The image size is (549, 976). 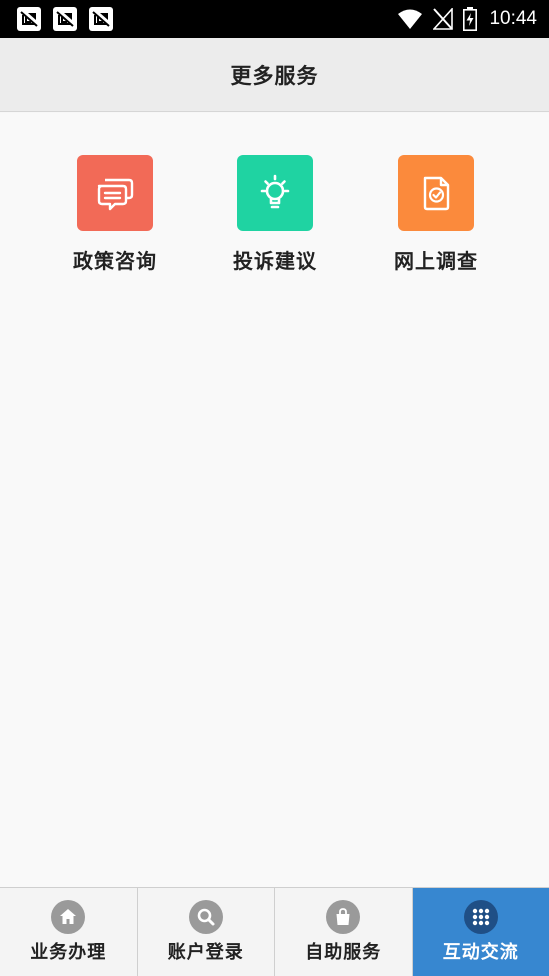 I want to click on page-title: 更多服务, so click(x=274, y=75).